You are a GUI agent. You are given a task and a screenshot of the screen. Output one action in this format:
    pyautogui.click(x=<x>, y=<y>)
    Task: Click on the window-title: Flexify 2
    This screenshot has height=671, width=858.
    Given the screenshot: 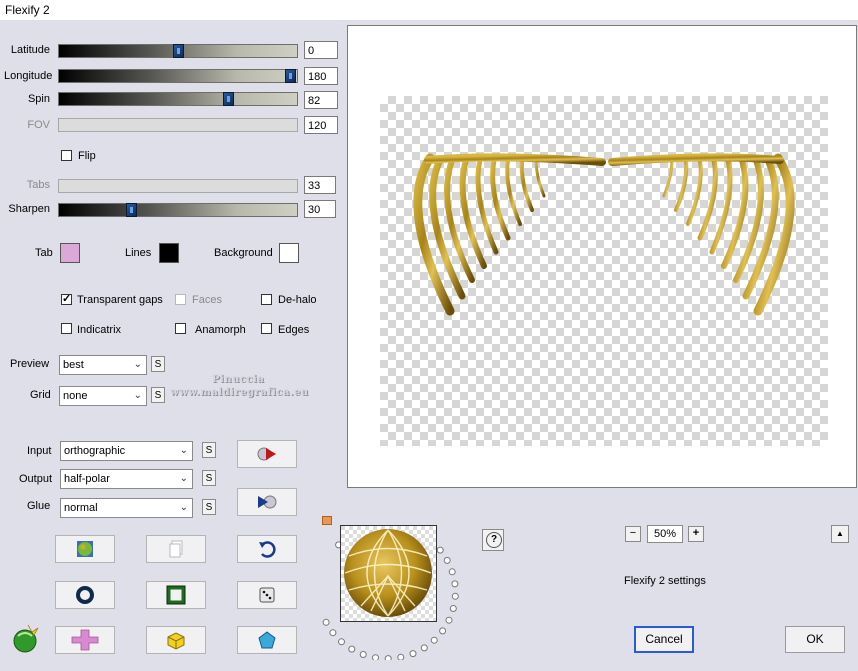 What is the action you would take?
    pyautogui.click(x=27, y=10)
    